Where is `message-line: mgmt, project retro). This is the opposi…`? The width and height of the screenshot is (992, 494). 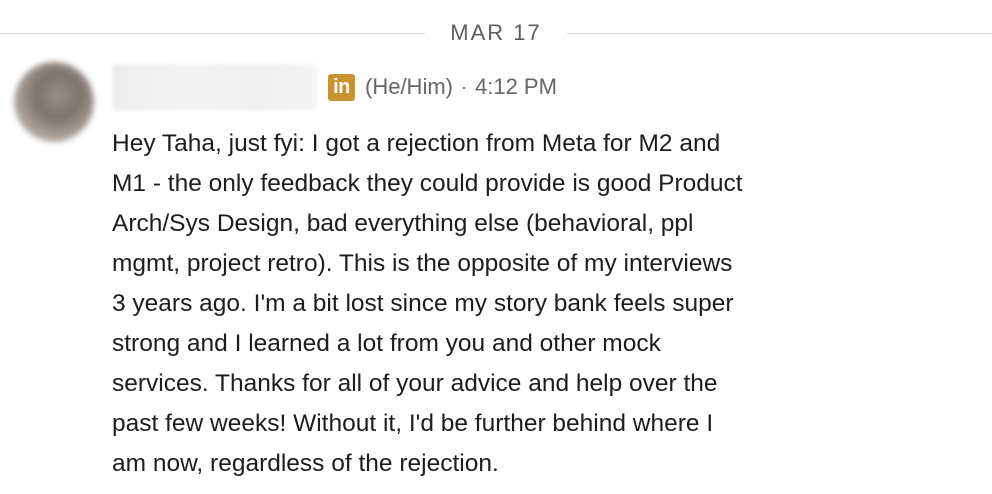
message-line: mgmt, project retro). This is the opposi… is located at coordinates (422, 263).